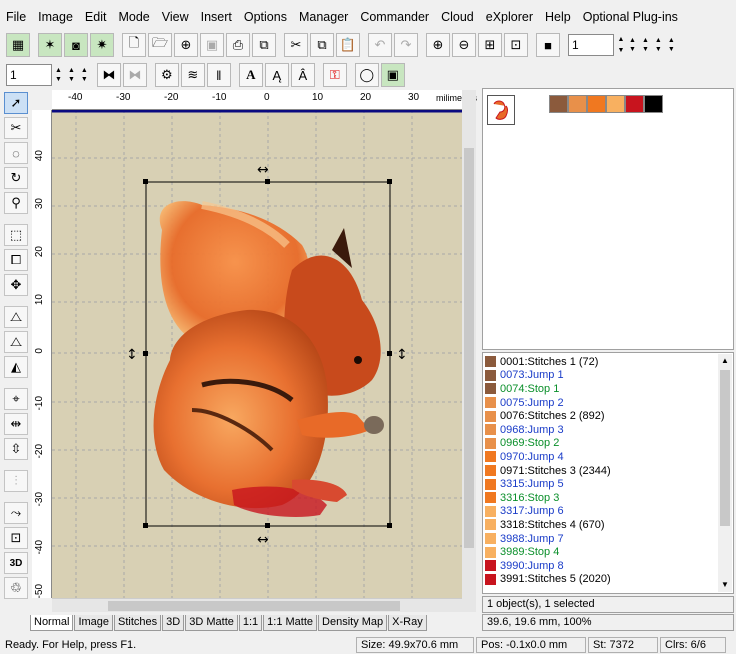  I want to click on hoop-grid-icon: ▦, so click(18, 45).